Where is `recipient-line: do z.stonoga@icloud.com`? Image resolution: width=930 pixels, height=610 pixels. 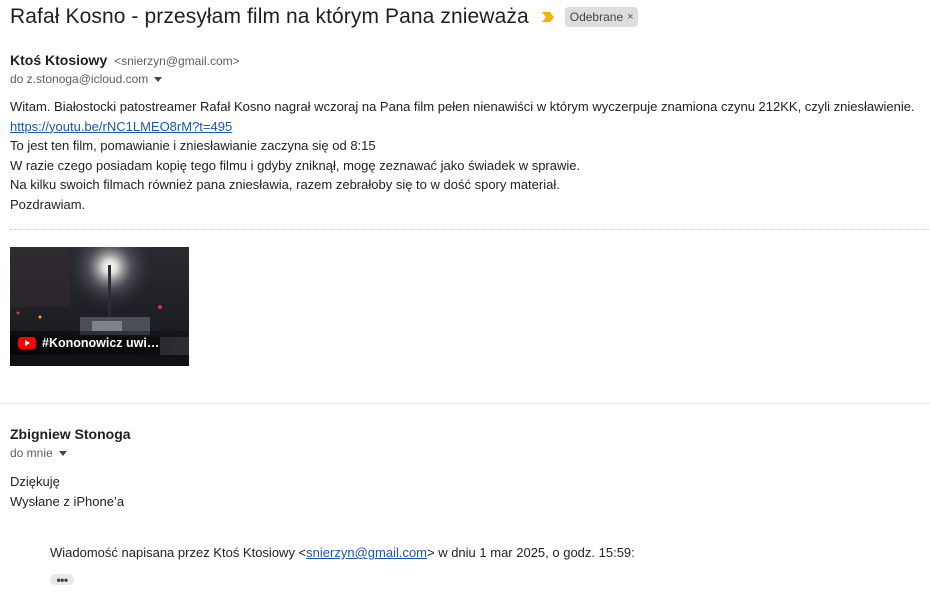
recipient-line: do z.stonoga@icloud.com is located at coordinates (470, 79).